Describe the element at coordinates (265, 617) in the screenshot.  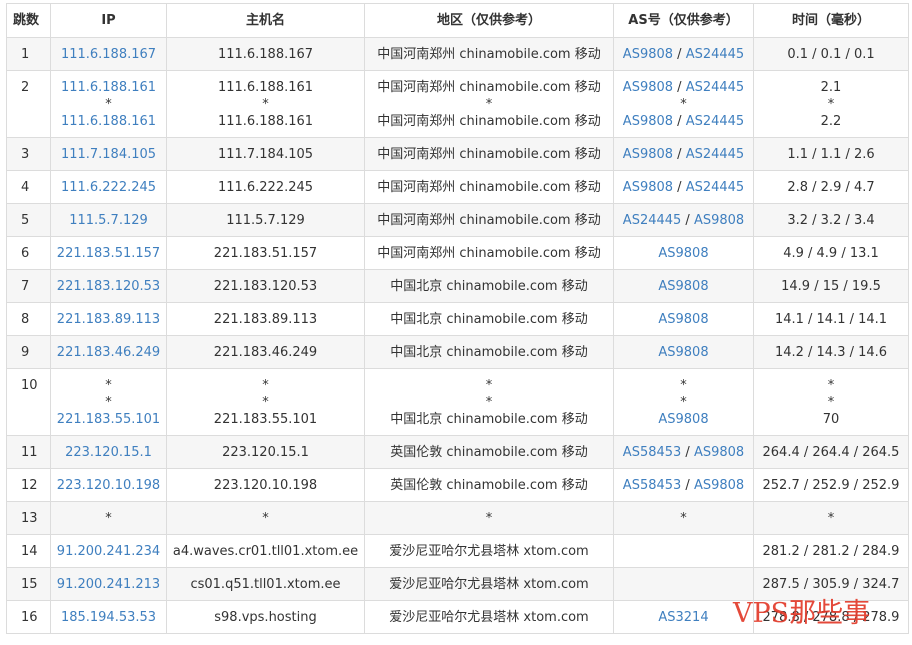
I see `host-cell: s98.vps.hosting` at that location.